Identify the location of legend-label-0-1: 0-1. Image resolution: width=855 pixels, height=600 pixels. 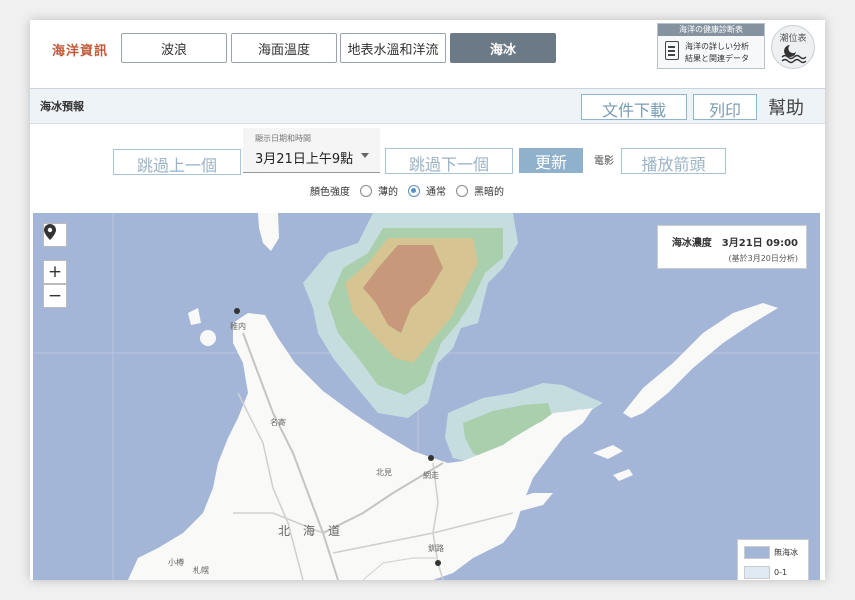
(781, 572).